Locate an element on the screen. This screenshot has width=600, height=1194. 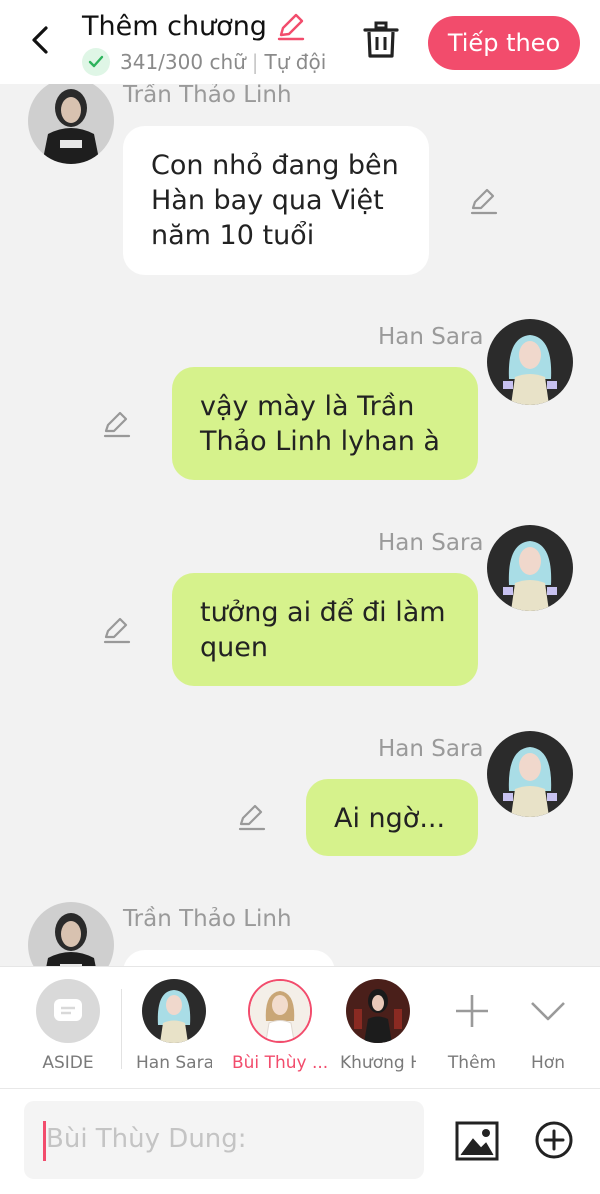
character-label: Han Sara is located at coordinates (174, 1063).